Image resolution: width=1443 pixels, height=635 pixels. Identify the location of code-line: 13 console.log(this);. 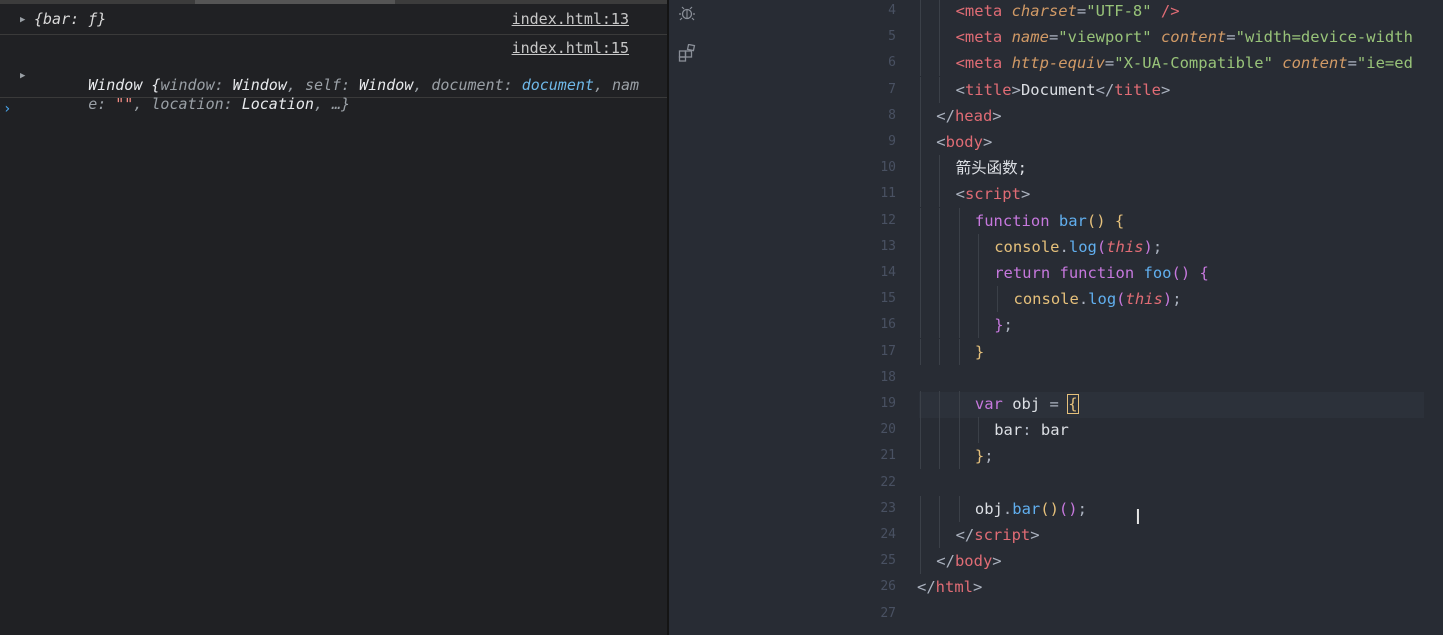
(1056, 246).